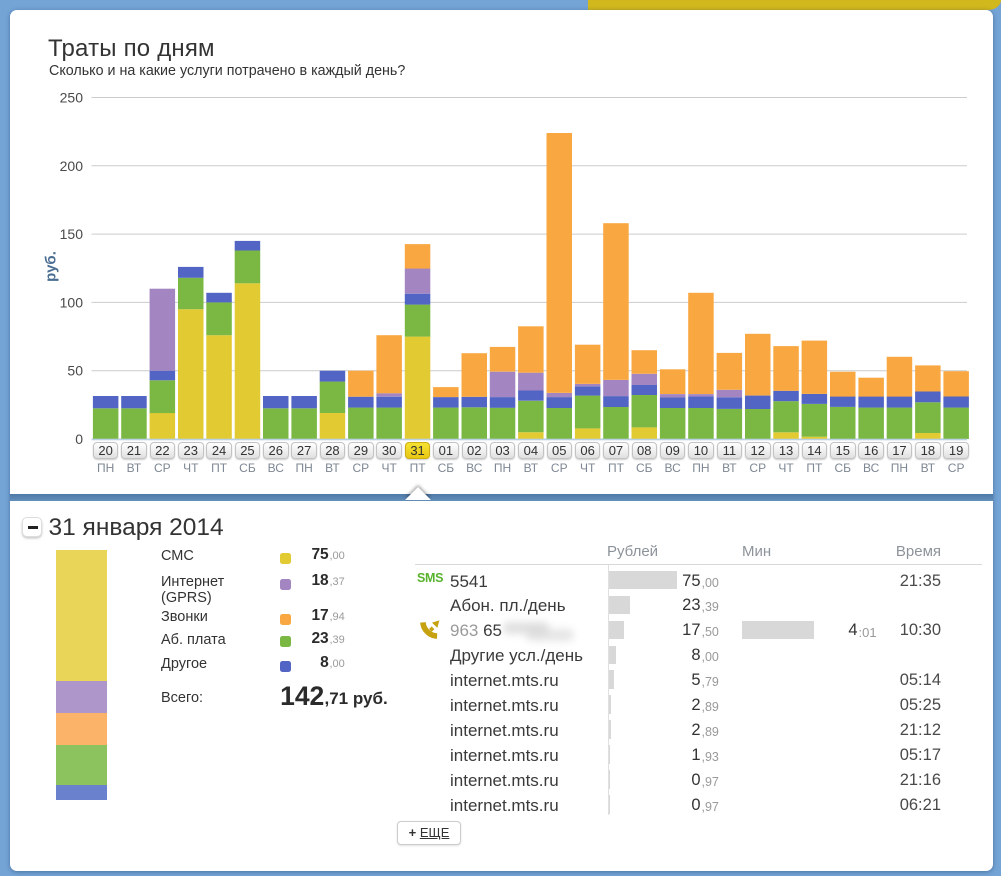 The image size is (1001, 876). Describe the element at coordinates (72, 234) in the screenshot. I see `svg-text: 150` at that location.